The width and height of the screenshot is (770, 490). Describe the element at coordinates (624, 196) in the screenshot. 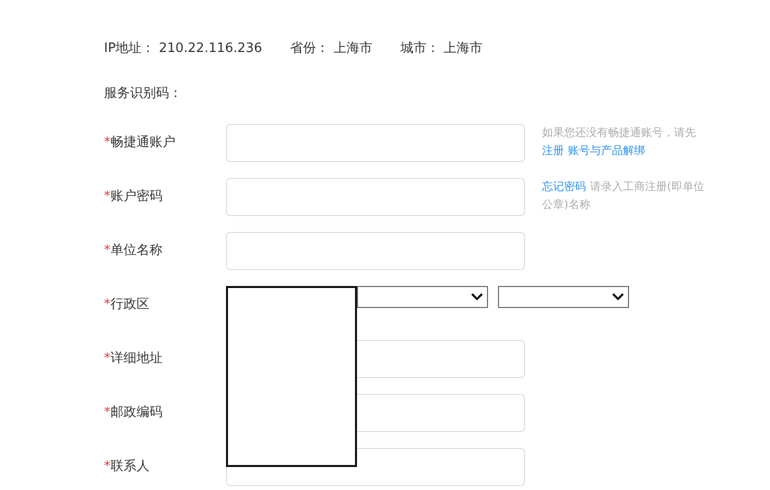

I see `hint-text: 忘记密码 请录入工商注册(即单位公章)名称` at that location.